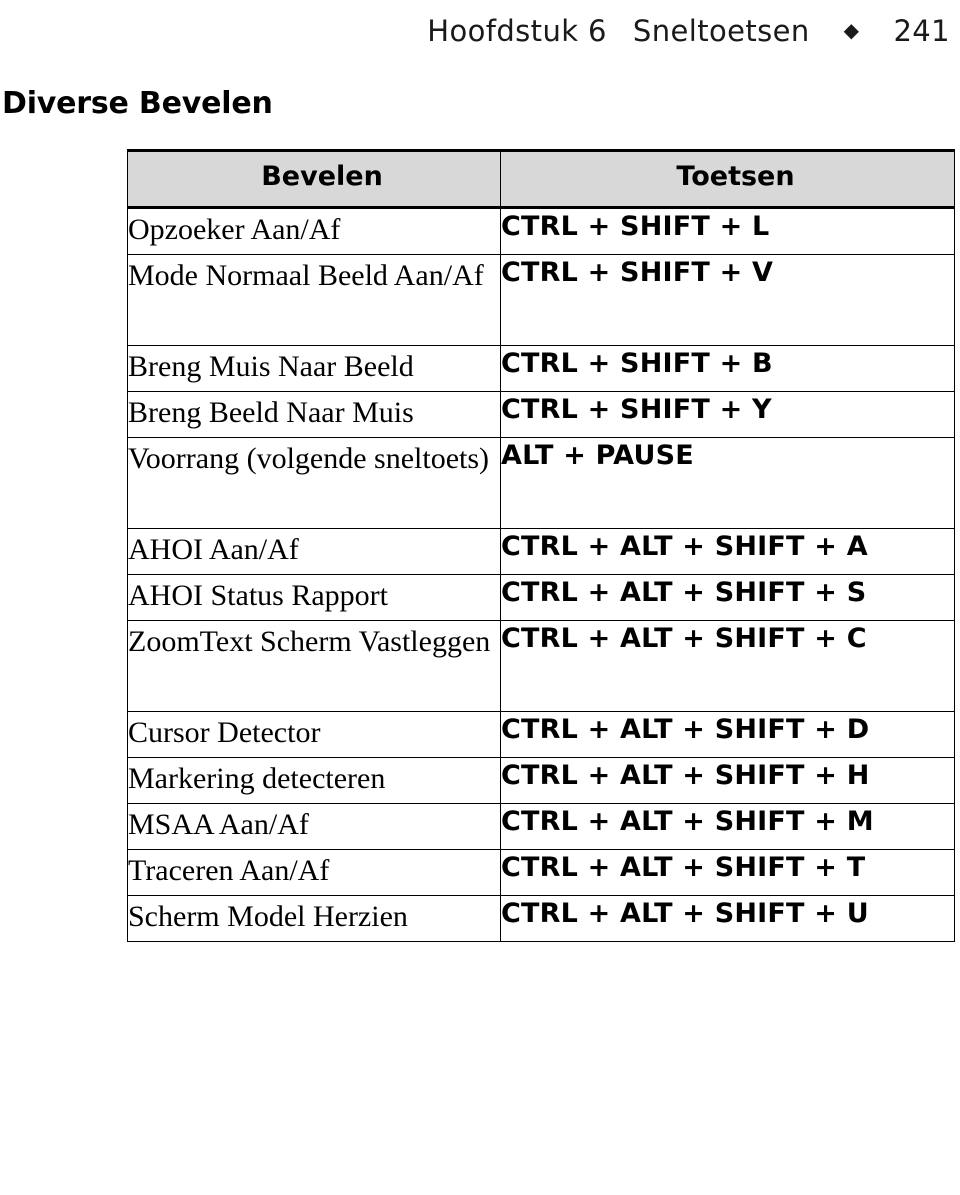  I want to click on table-row: Breng Muis Naar Beeld CTRL + SHIFT + B, so click(541, 368).